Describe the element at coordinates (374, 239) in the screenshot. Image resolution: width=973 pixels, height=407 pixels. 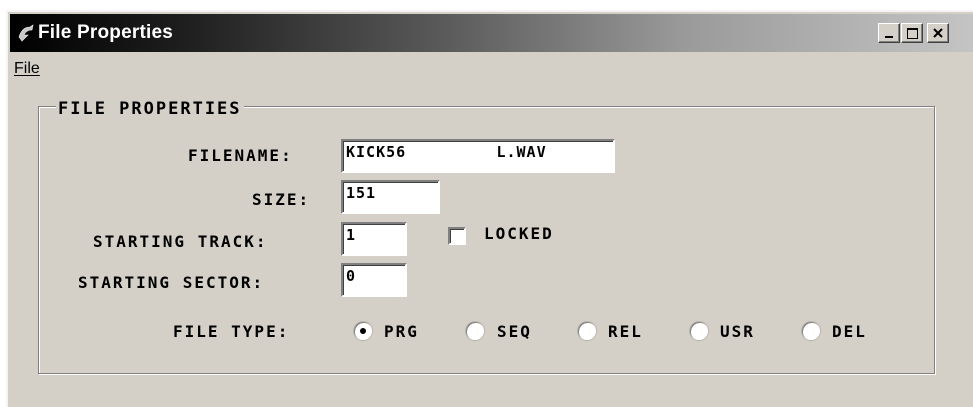
I see `starting-track-field: 1` at that location.